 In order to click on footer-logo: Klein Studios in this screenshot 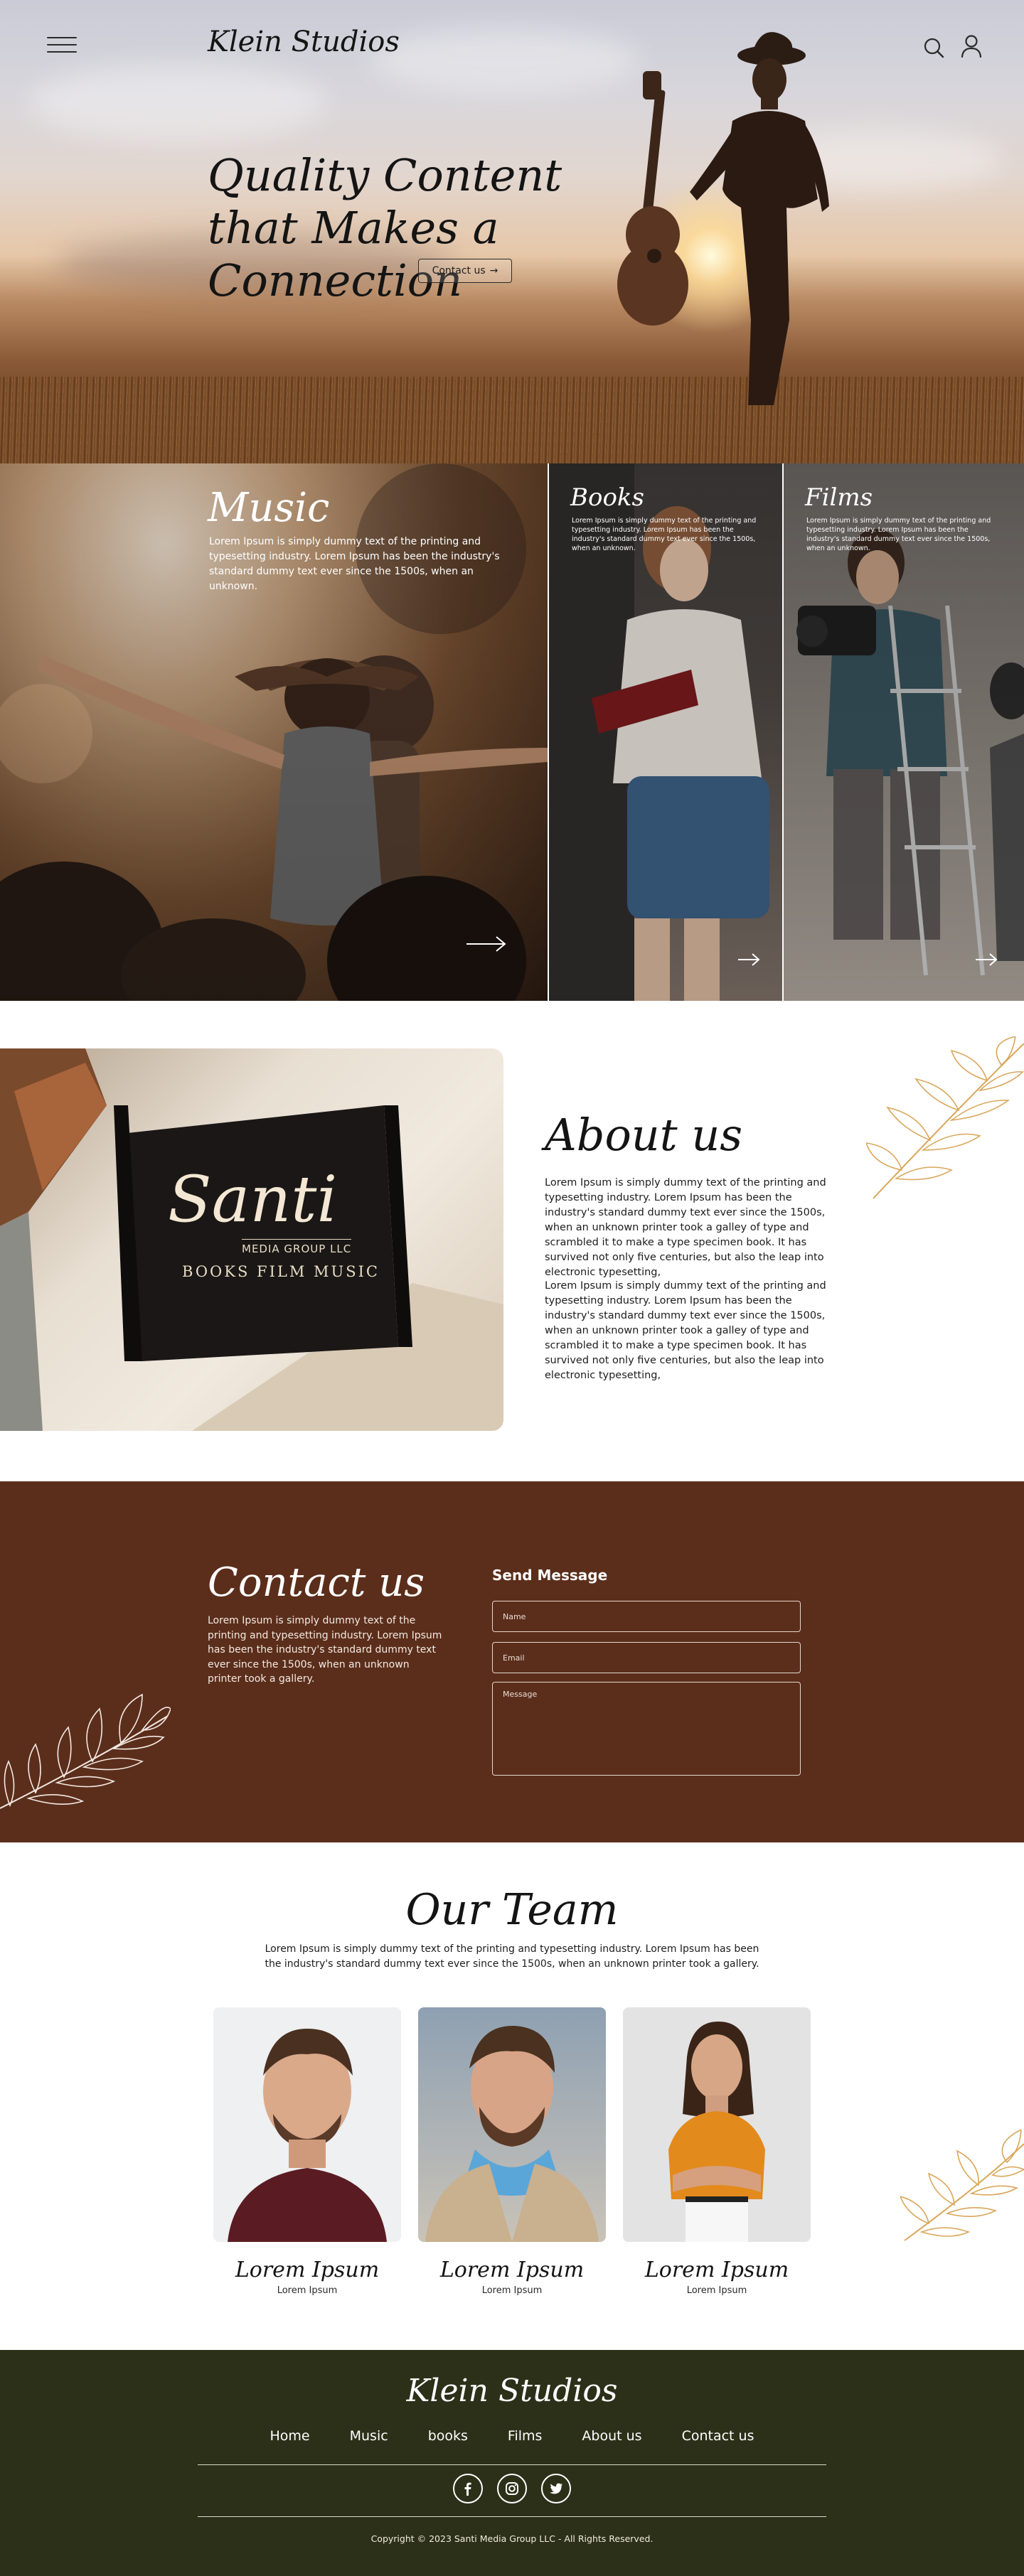, I will do `click(512, 2391)`.